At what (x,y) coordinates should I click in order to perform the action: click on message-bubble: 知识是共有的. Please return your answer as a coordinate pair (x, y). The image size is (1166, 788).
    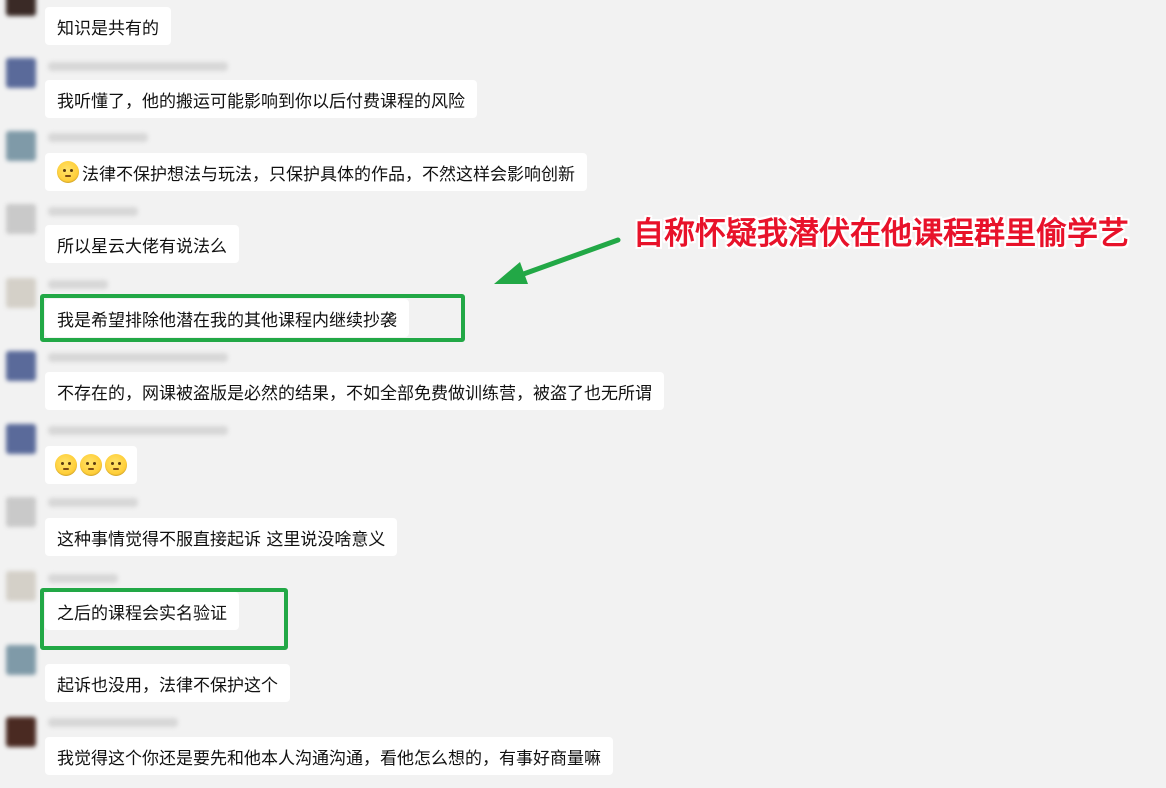
    Looking at the image, I should click on (108, 26).